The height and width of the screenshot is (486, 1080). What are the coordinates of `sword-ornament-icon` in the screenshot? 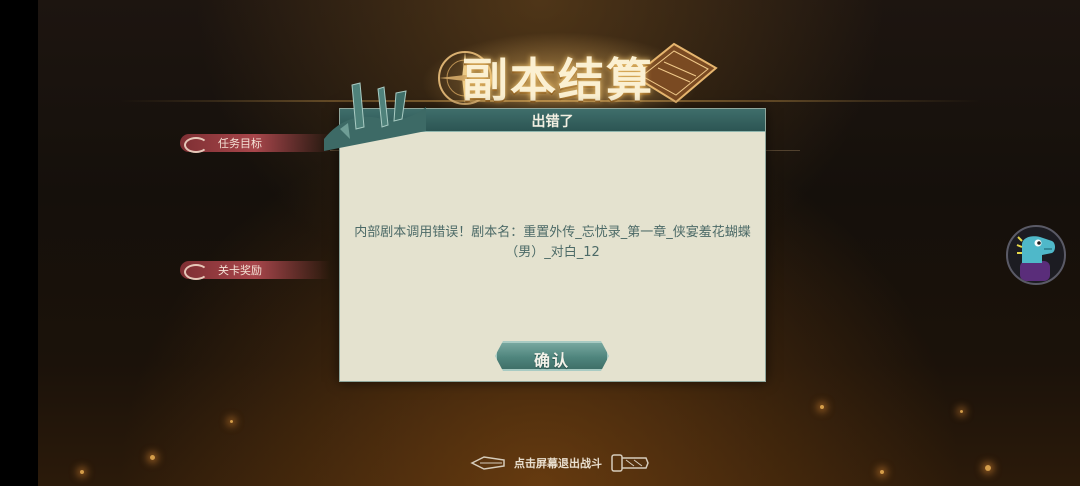 It's located at (375, 116).